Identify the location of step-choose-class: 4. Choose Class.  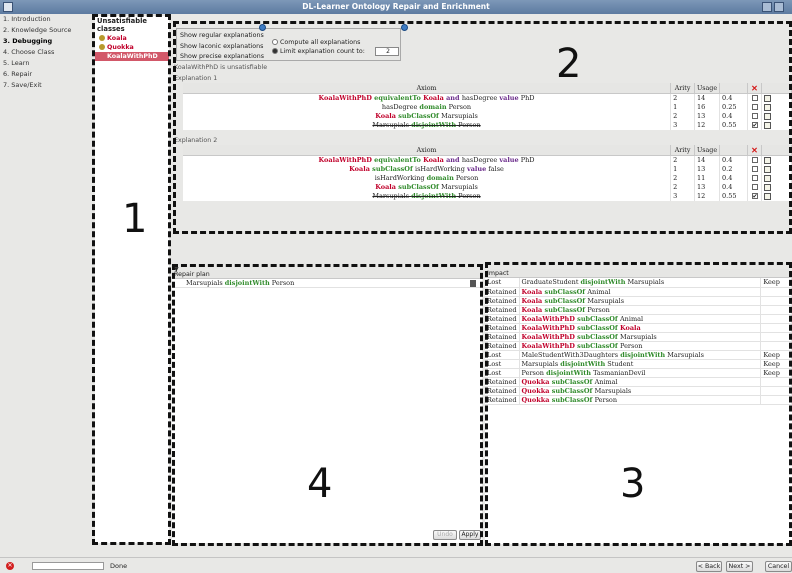
(46, 52).